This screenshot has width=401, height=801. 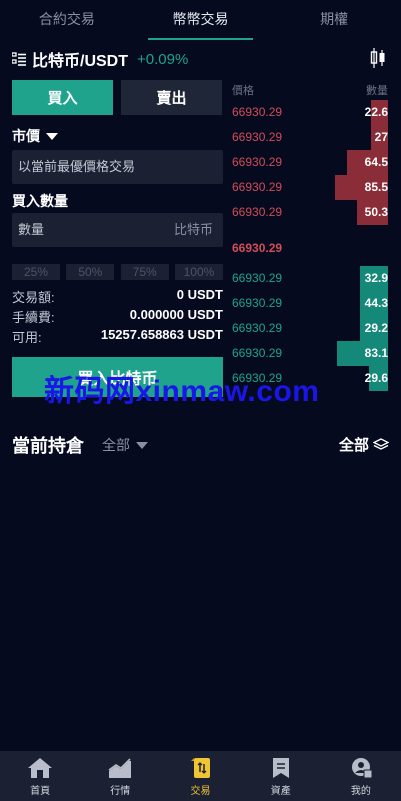 I want to click on bid-qty: 29.6, so click(x=376, y=378).